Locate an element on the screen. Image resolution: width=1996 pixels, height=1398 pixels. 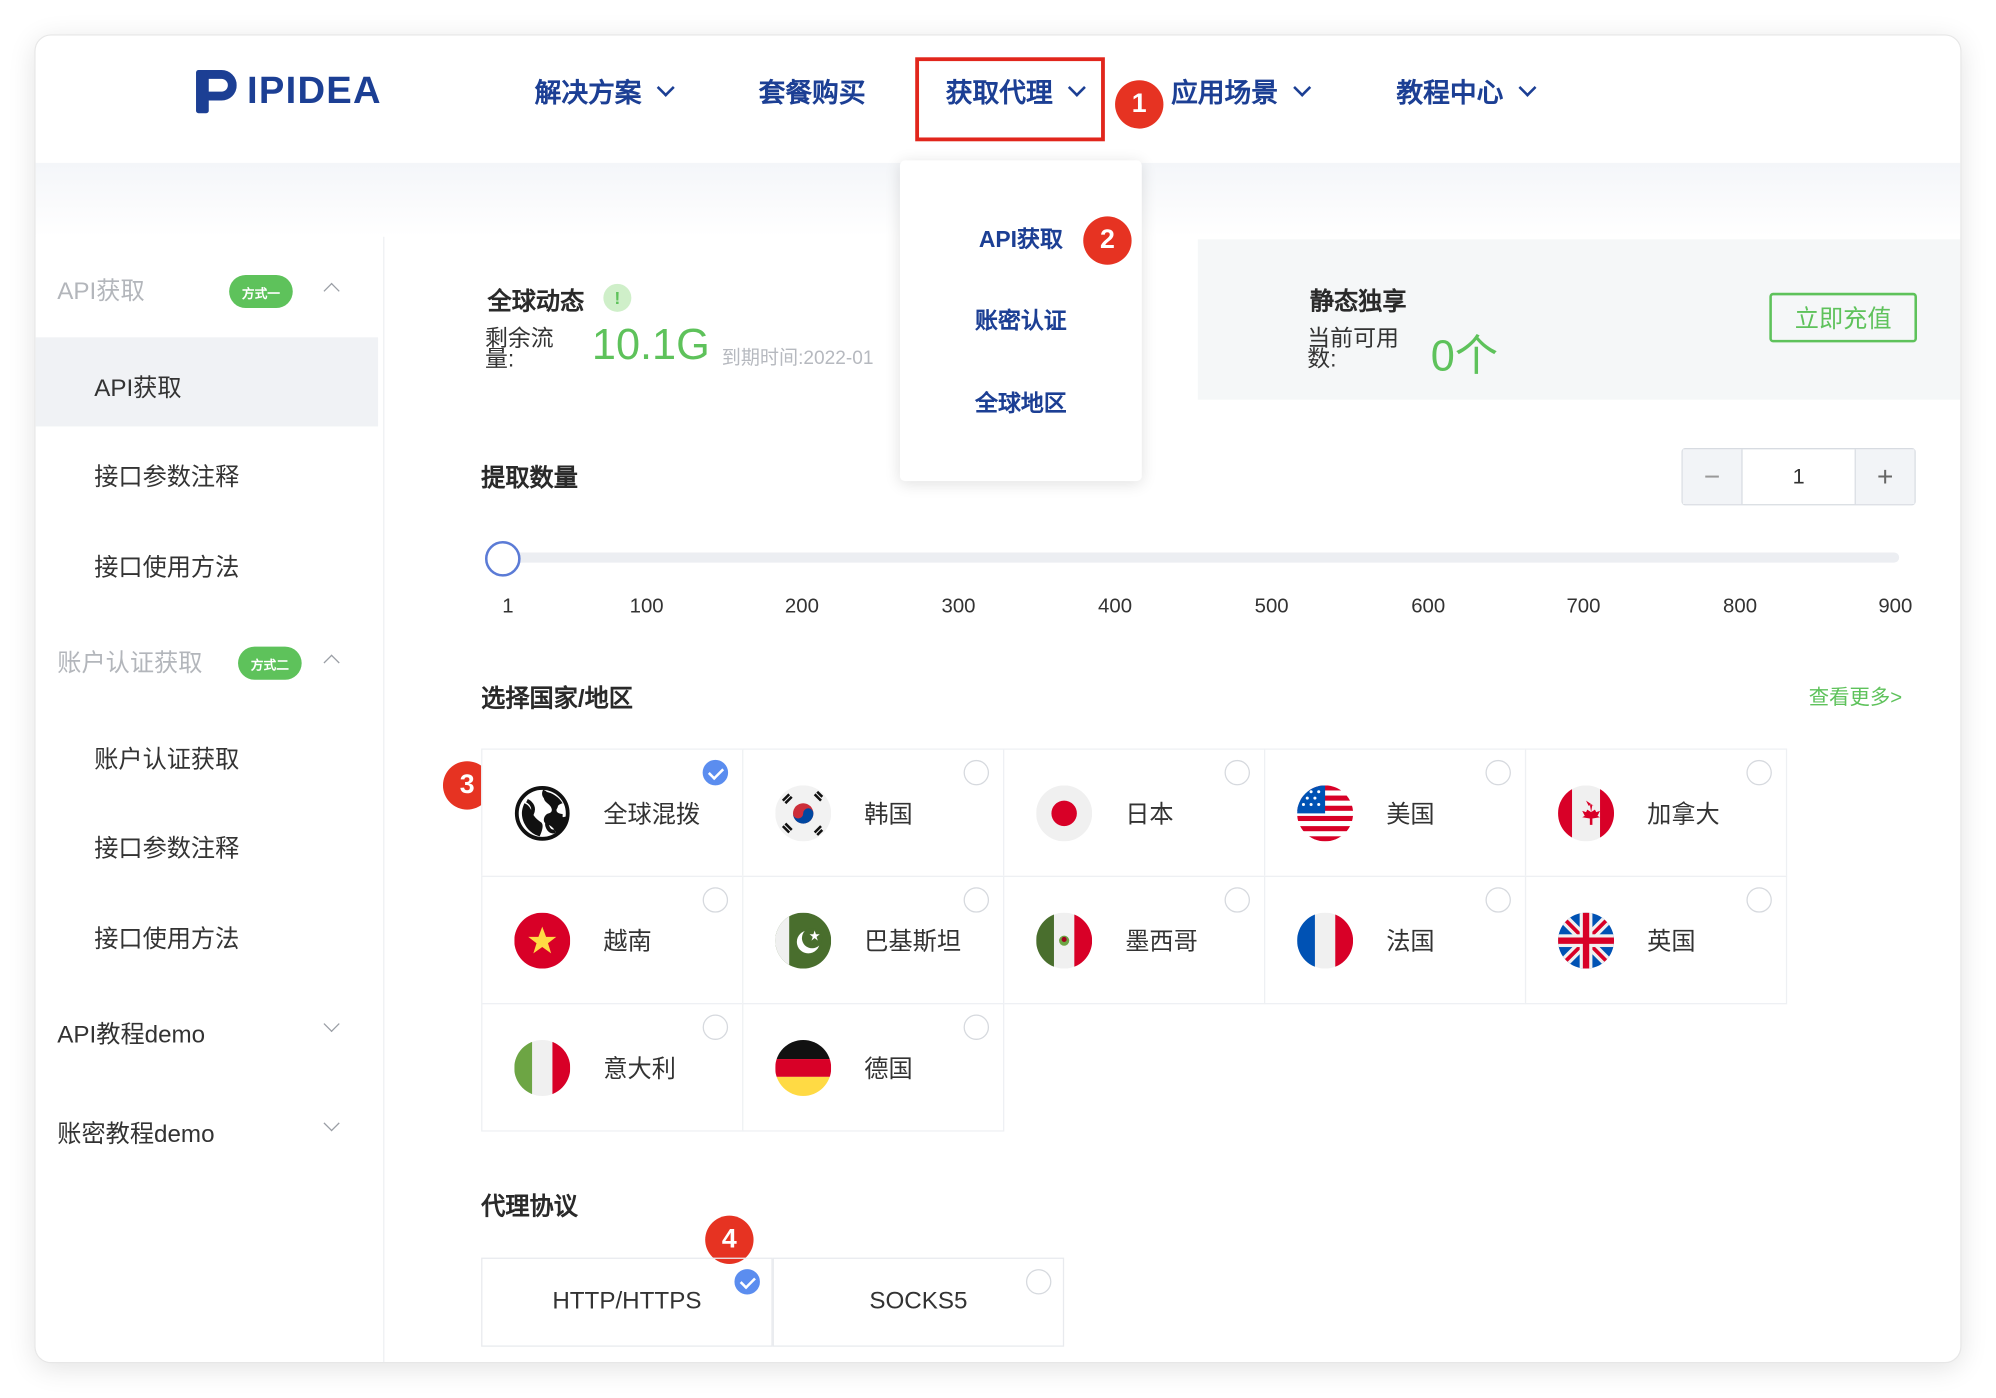
protocol-socks5-option: SOCKS5 is located at coordinates (918, 1302).